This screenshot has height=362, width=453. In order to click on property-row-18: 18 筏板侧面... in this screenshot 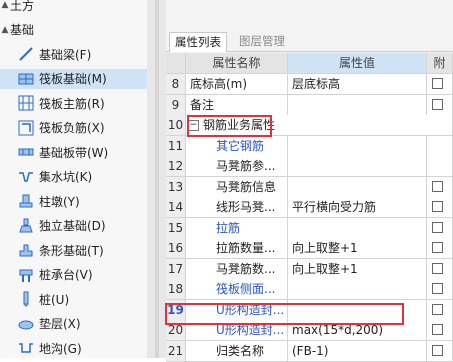, I will do `click(309, 289)`.